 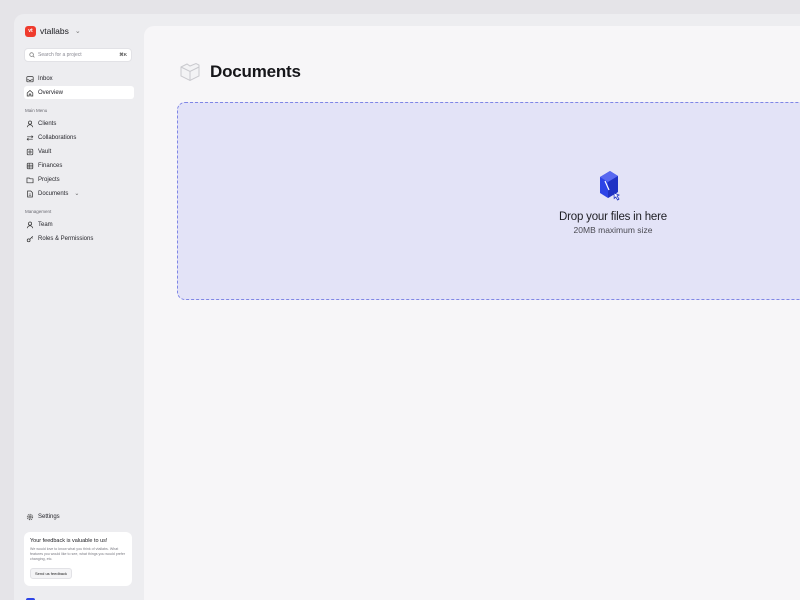 What do you see at coordinates (79, 123) in the screenshot?
I see `sidebar-item-clients: Clients` at bounding box center [79, 123].